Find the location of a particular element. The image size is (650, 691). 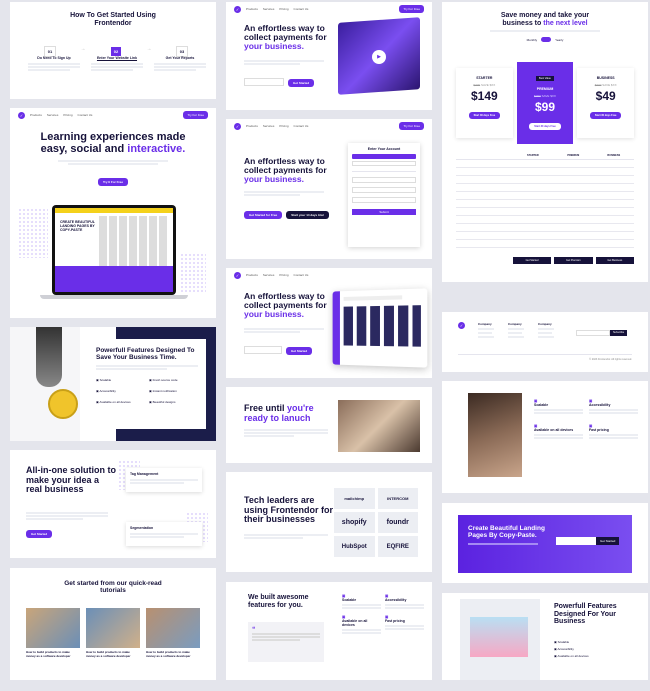

billing-toggle is located at coordinates (546, 40).